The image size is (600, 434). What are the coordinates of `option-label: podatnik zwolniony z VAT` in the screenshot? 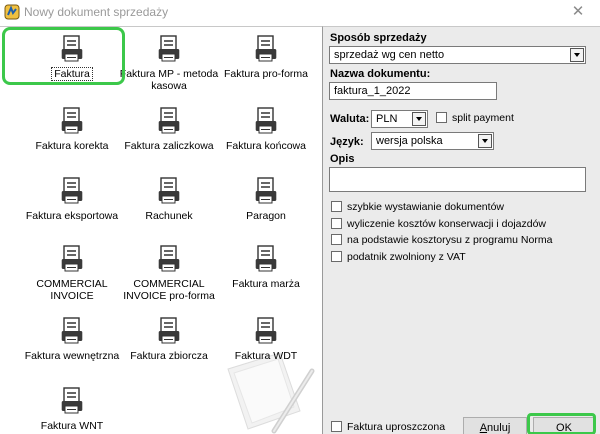 It's located at (406, 257).